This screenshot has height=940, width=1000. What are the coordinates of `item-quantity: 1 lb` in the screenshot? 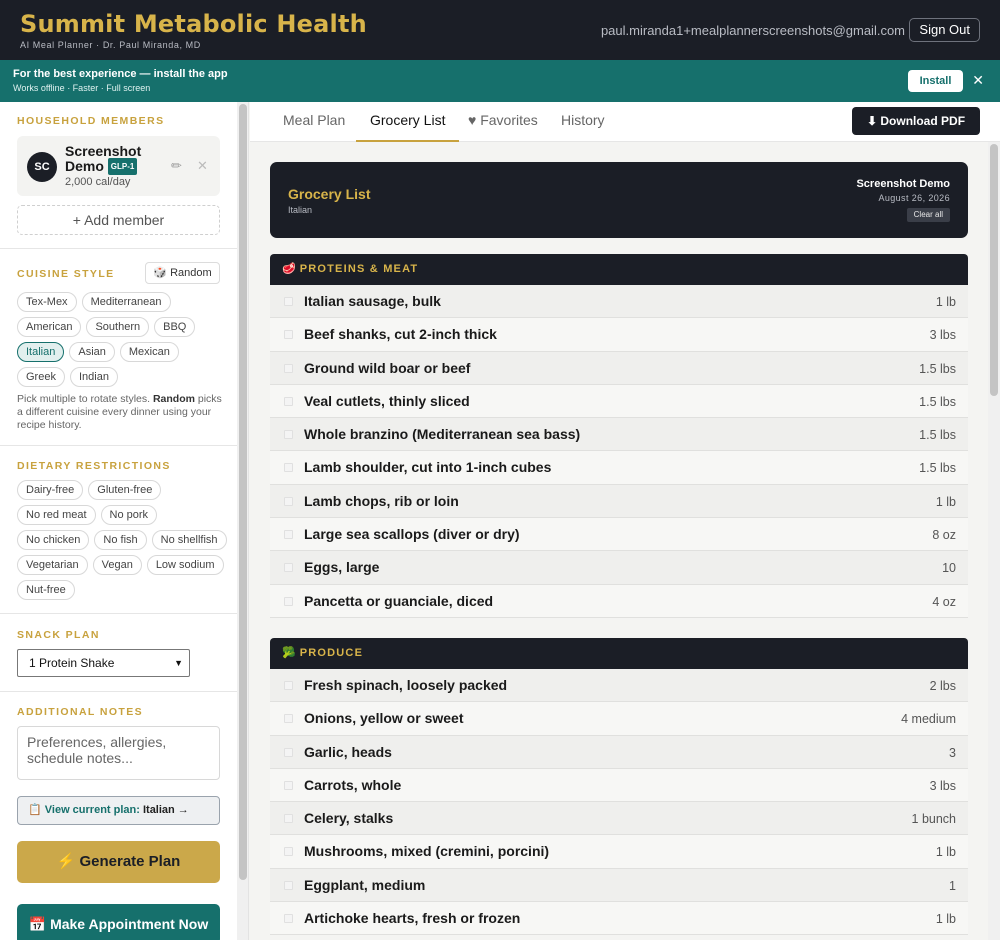 It's located at (945, 852).